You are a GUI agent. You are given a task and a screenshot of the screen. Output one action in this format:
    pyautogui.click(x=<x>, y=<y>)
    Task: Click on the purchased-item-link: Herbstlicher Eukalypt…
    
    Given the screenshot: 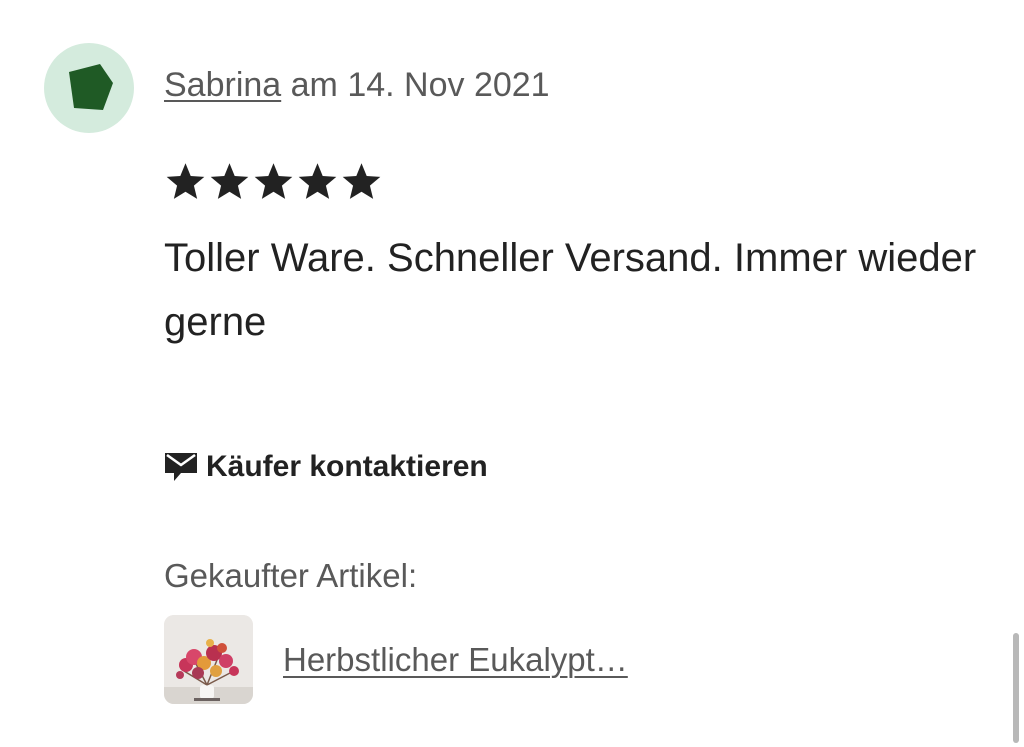 What is the action you would take?
    pyautogui.click(x=455, y=660)
    